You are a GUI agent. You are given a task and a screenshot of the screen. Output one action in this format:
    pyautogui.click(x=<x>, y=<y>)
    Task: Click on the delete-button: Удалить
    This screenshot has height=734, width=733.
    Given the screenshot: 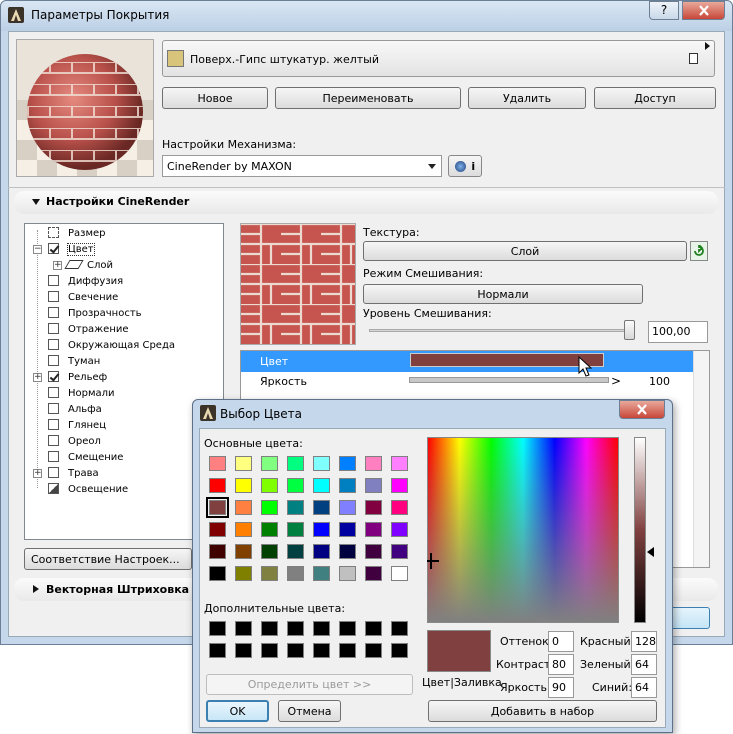 What is the action you would take?
    pyautogui.click(x=527, y=98)
    